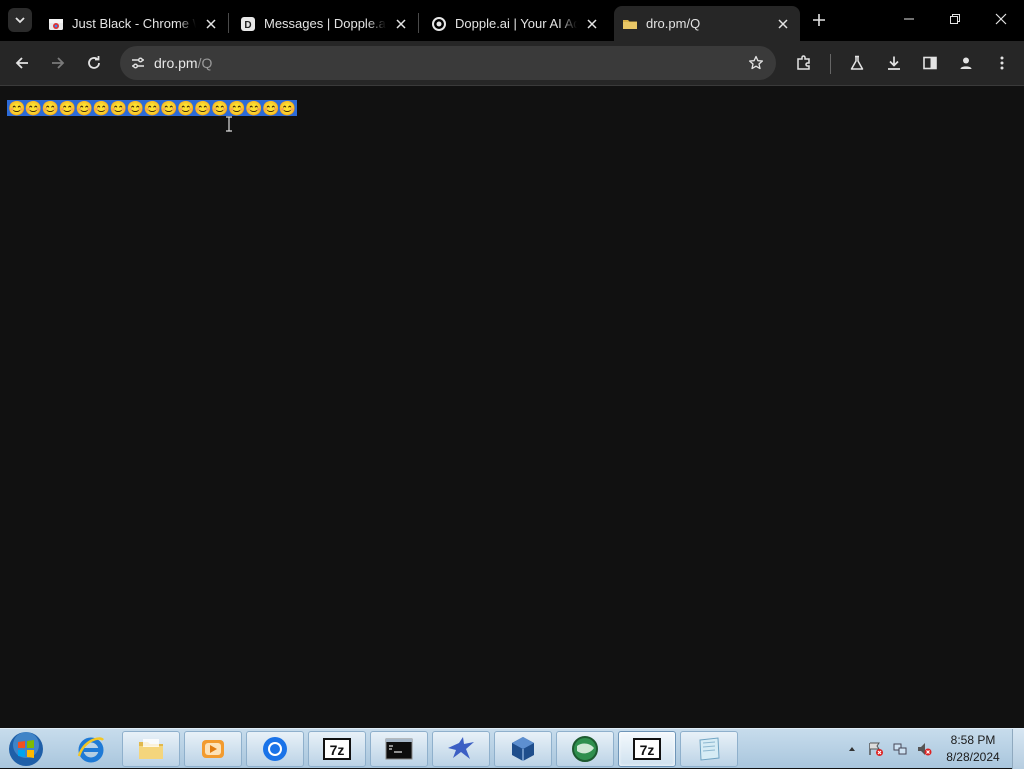 Image resolution: width=1024 pixels, height=769 pixels. I want to click on arrow-left-icon, so click(21, 63).